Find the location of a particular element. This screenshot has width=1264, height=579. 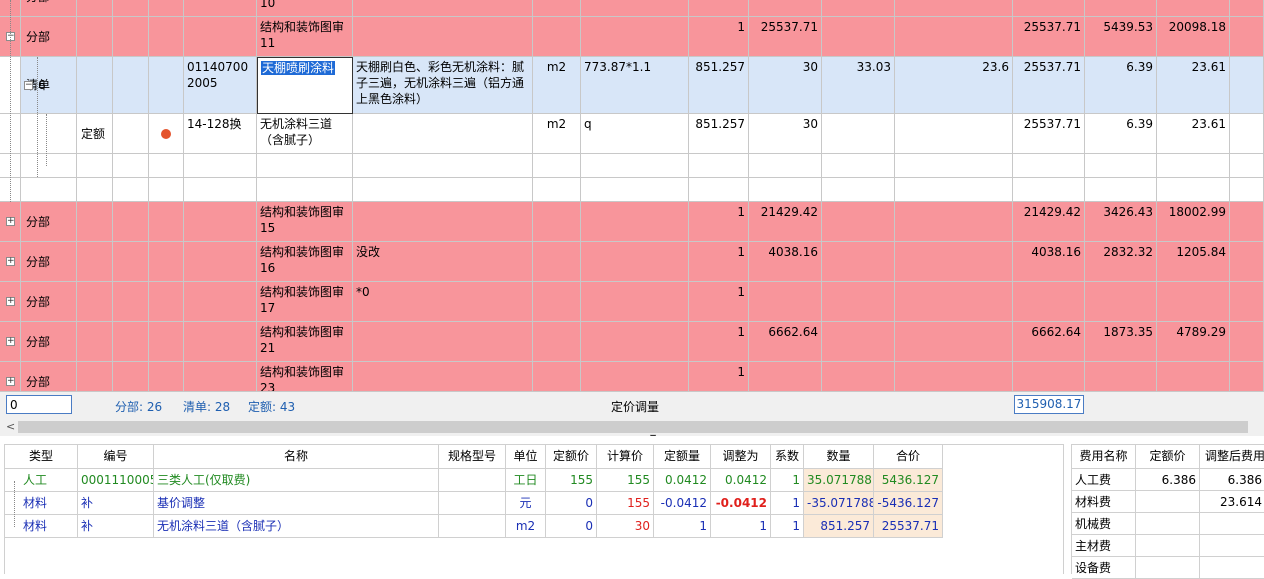

res-unit: 工日 is located at coordinates (526, 480).